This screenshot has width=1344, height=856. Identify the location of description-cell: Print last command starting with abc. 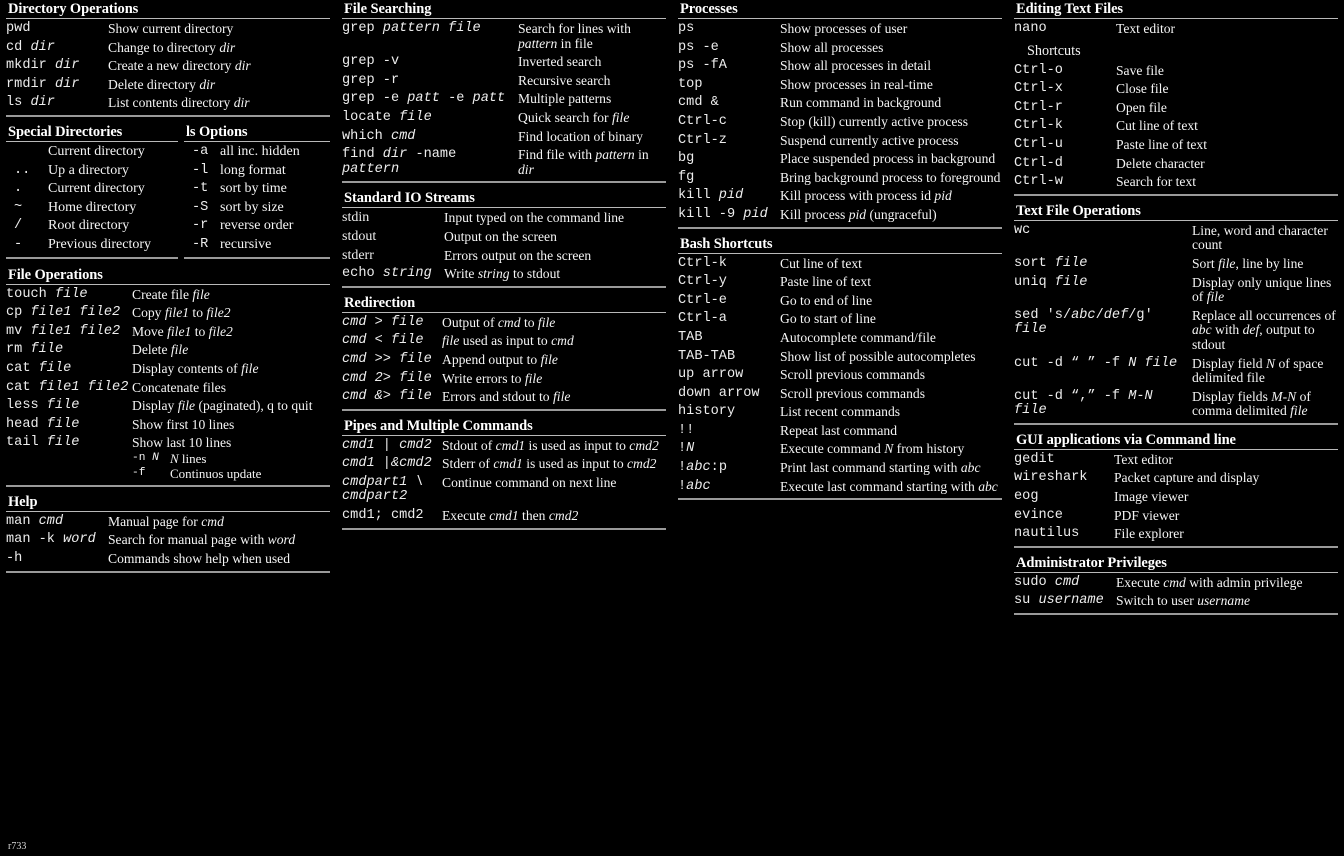
(880, 468).